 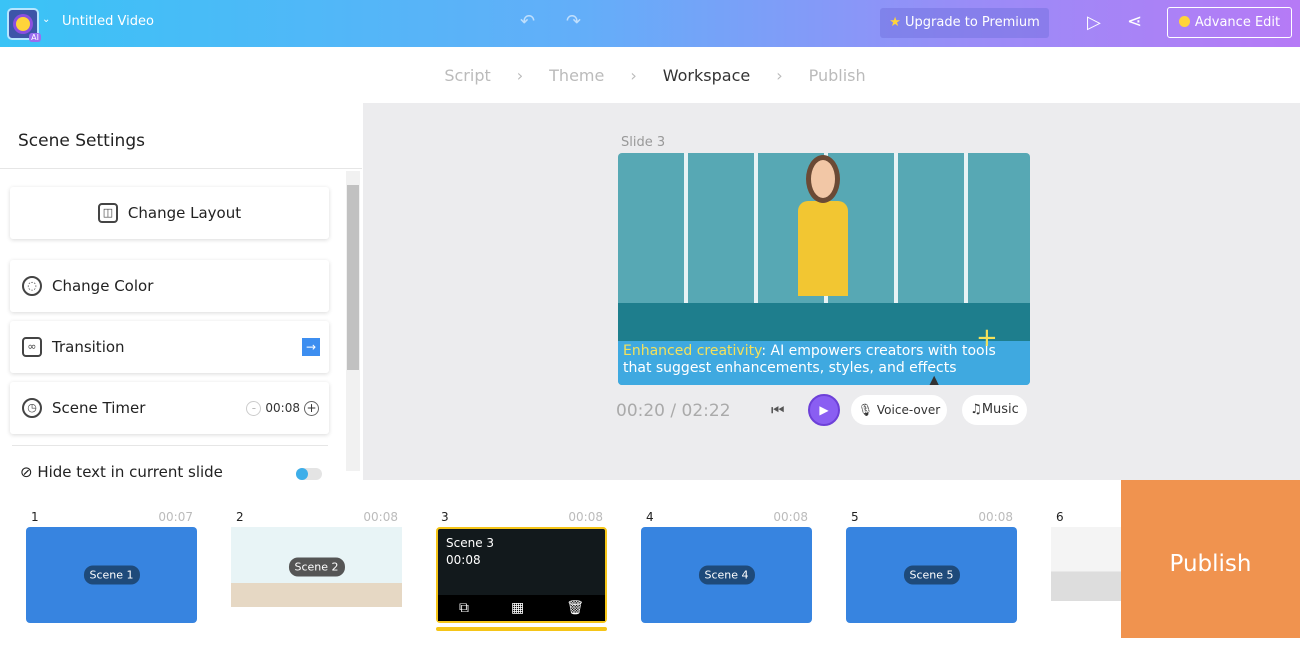 What do you see at coordinates (908, 410) in the screenshot?
I see `voice-over-label: Voice-over` at bounding box center [908, 410].